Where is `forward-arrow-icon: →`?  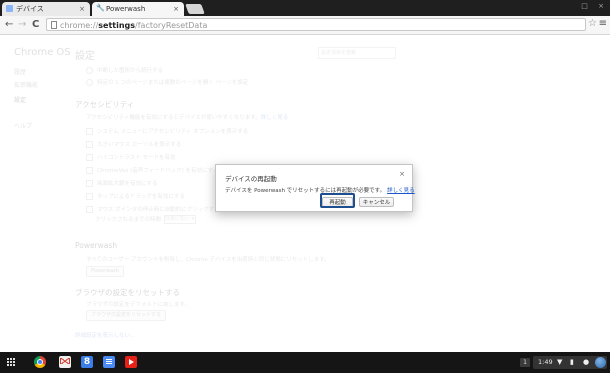
forward-arrow-icon: → is located at coordinates (22, 25).